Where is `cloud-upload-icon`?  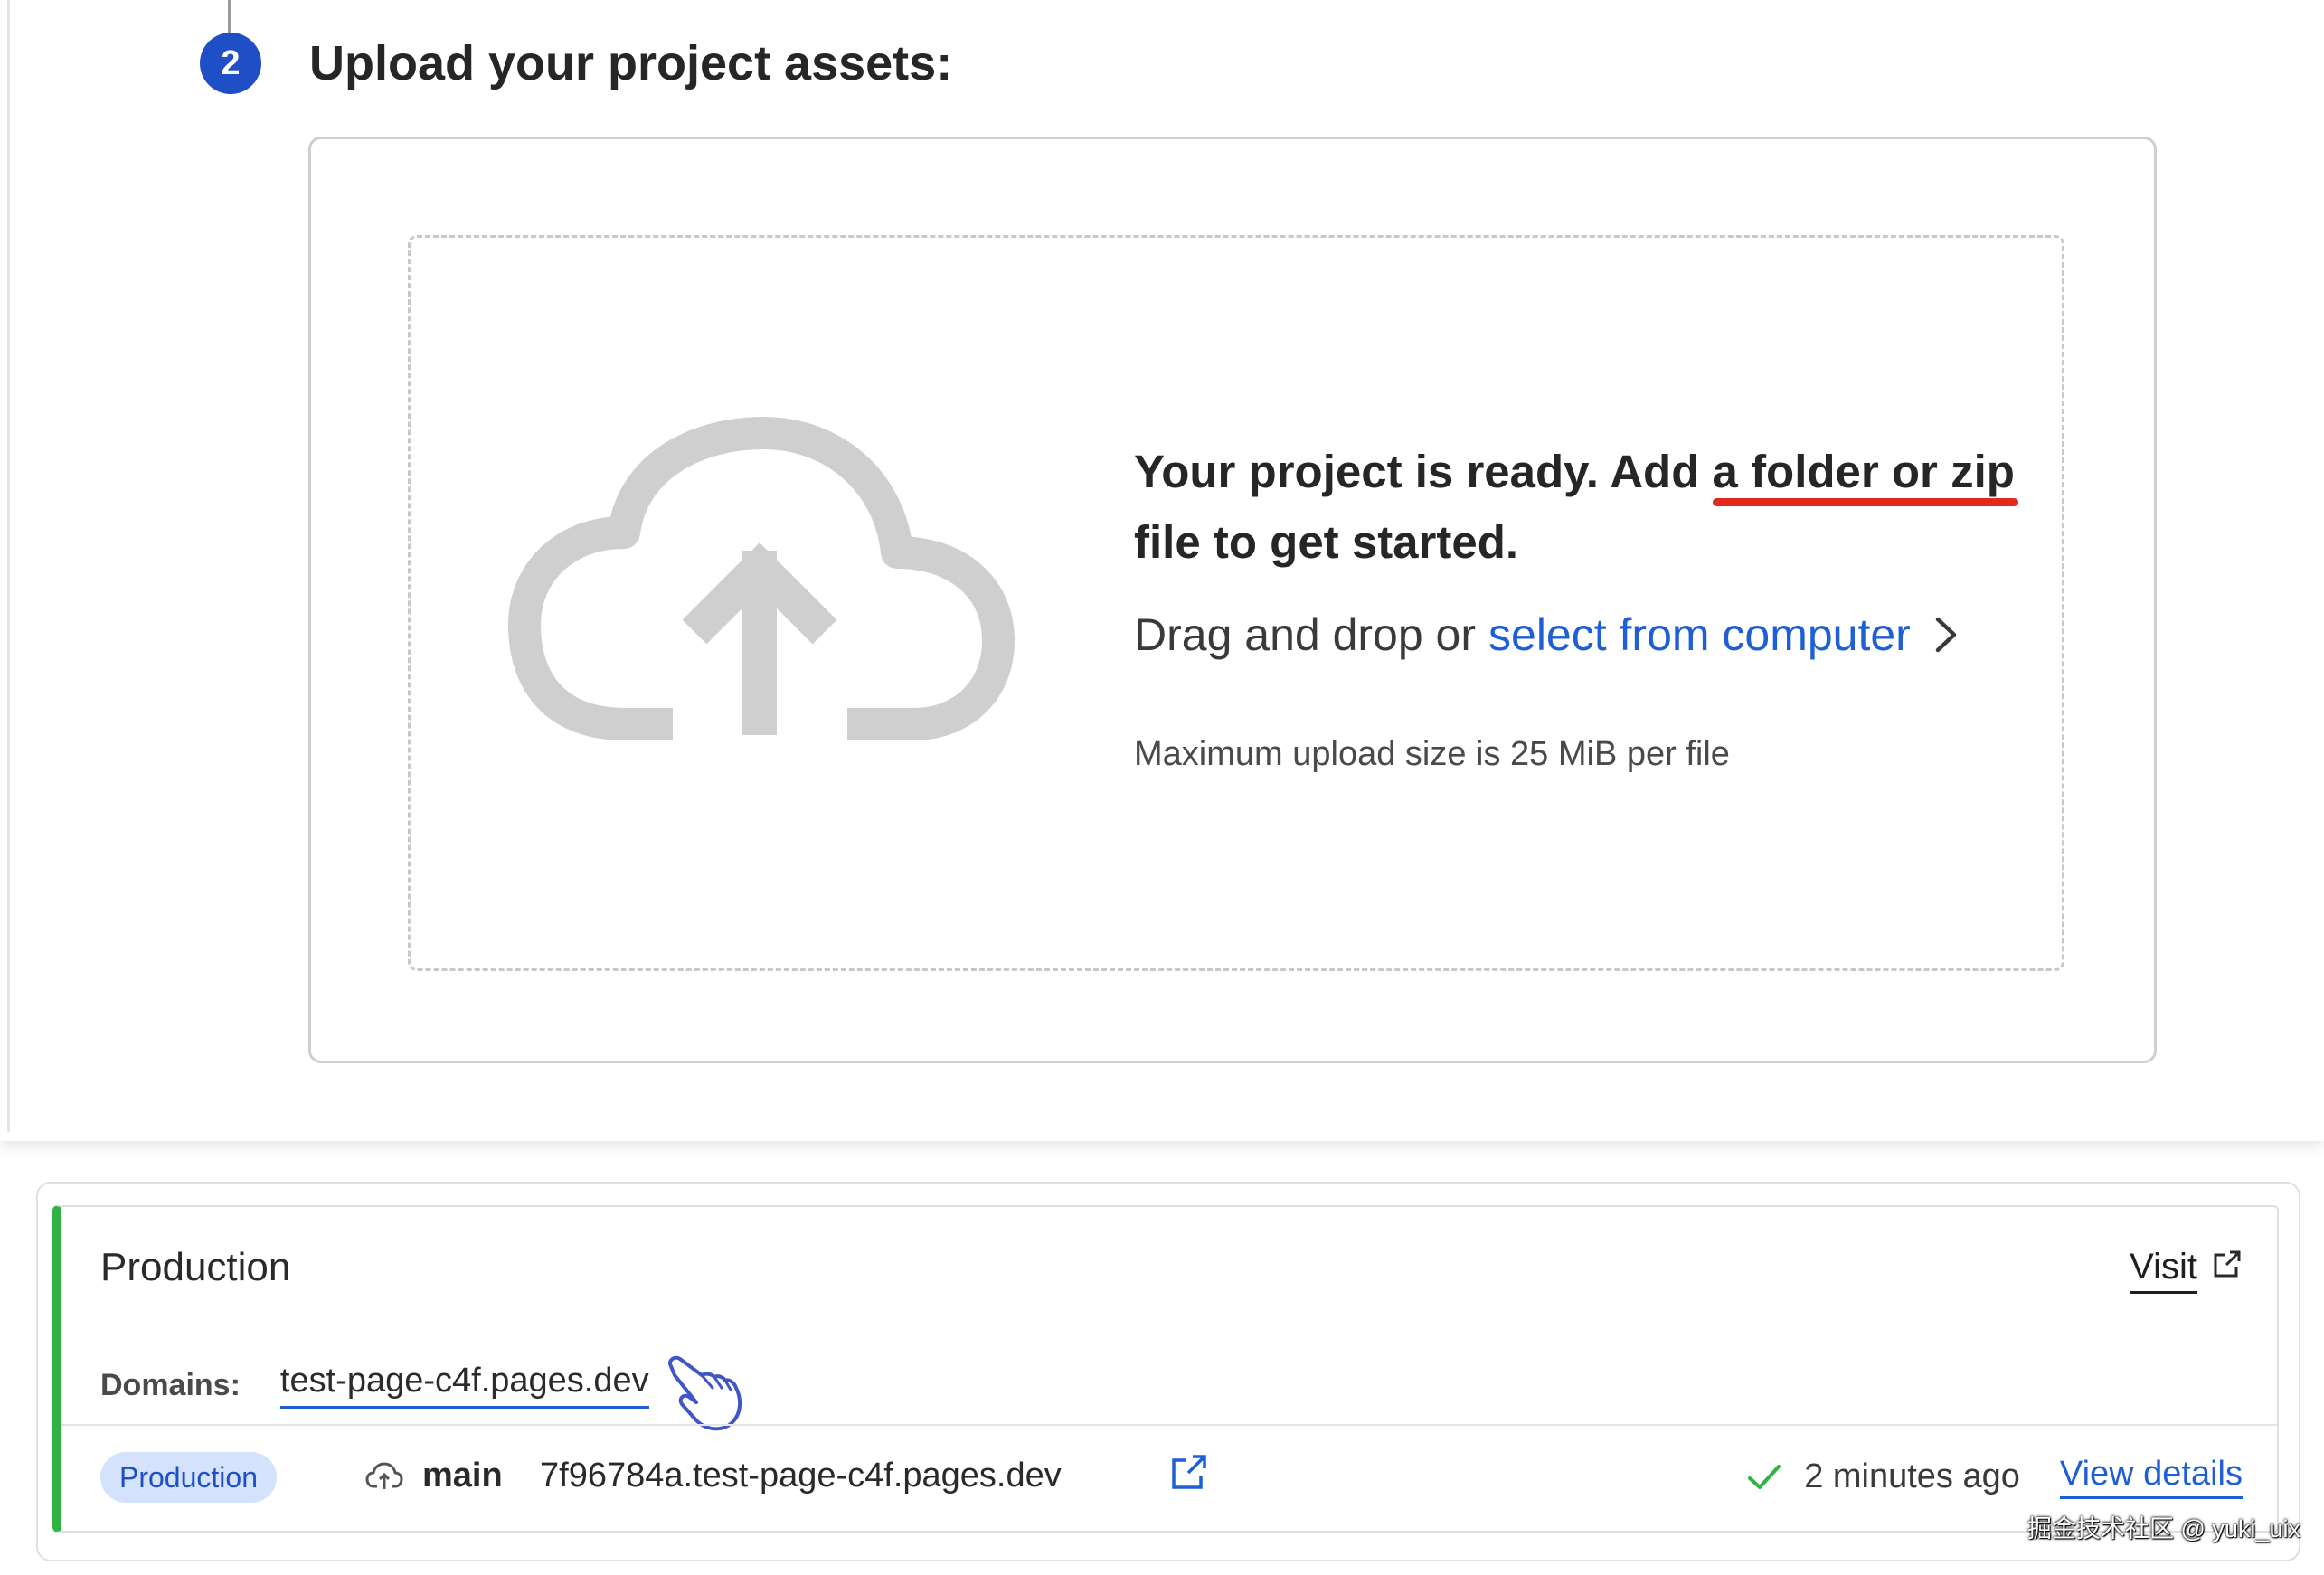 cloud-upload-icon is located at coordinates (762, 578).